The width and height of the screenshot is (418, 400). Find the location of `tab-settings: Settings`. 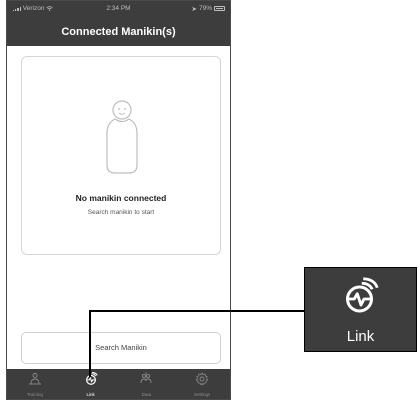

tab-settings: Settings is located at coordinates (202, 384).